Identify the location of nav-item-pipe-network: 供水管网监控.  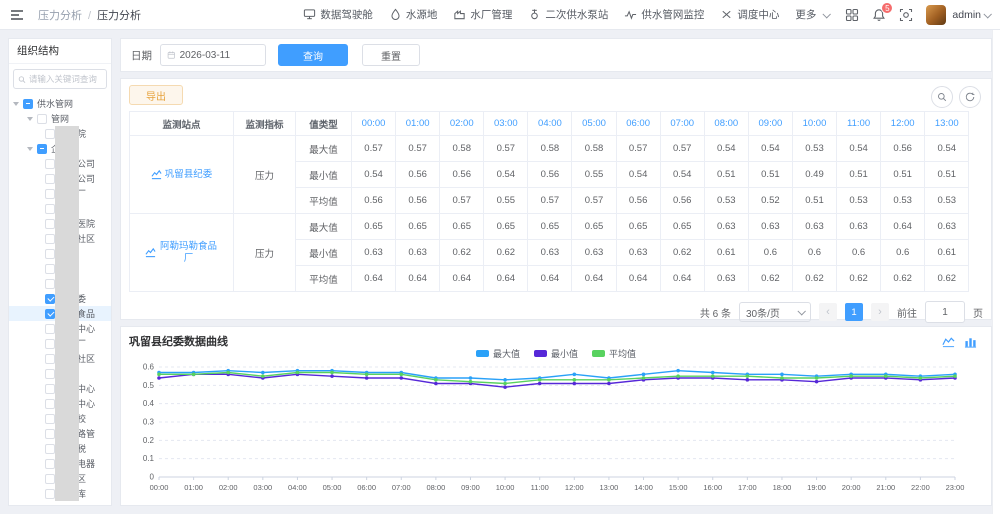
(664, 14).